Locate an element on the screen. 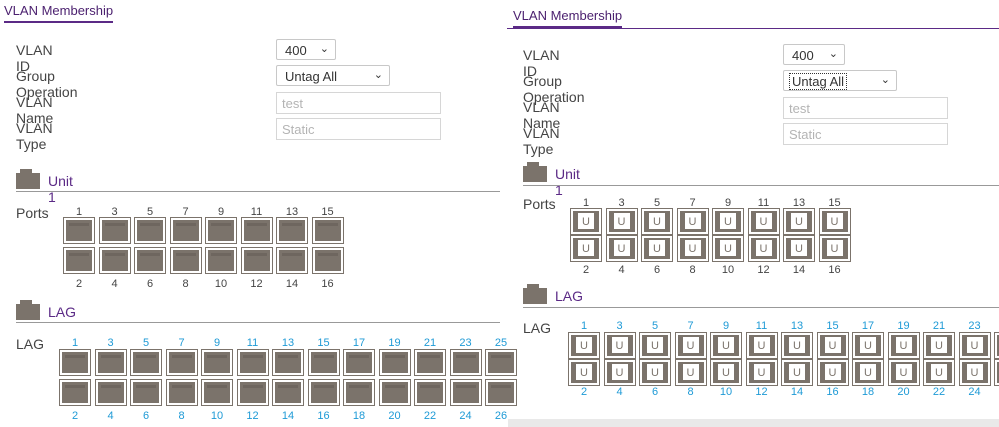  port-number-label: 7 is located at coordinates (692, 203).